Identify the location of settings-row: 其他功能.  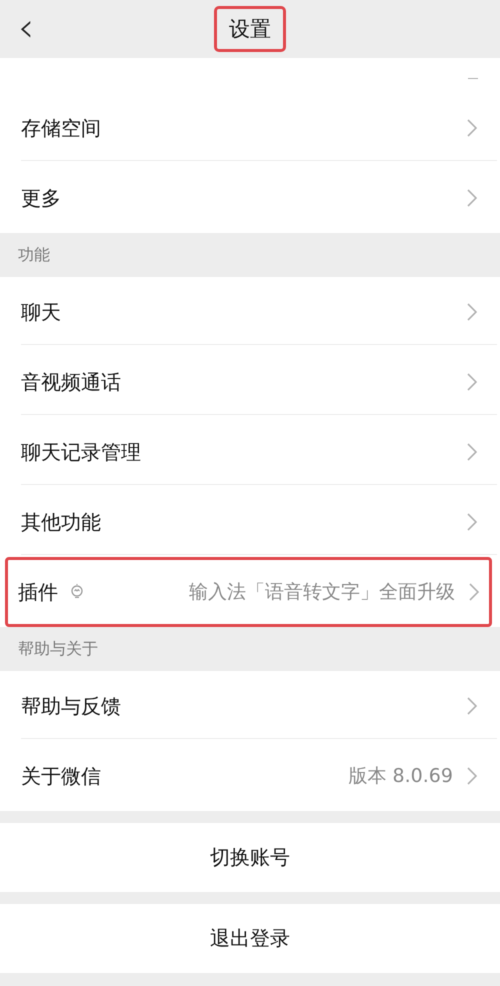
(250, 522).